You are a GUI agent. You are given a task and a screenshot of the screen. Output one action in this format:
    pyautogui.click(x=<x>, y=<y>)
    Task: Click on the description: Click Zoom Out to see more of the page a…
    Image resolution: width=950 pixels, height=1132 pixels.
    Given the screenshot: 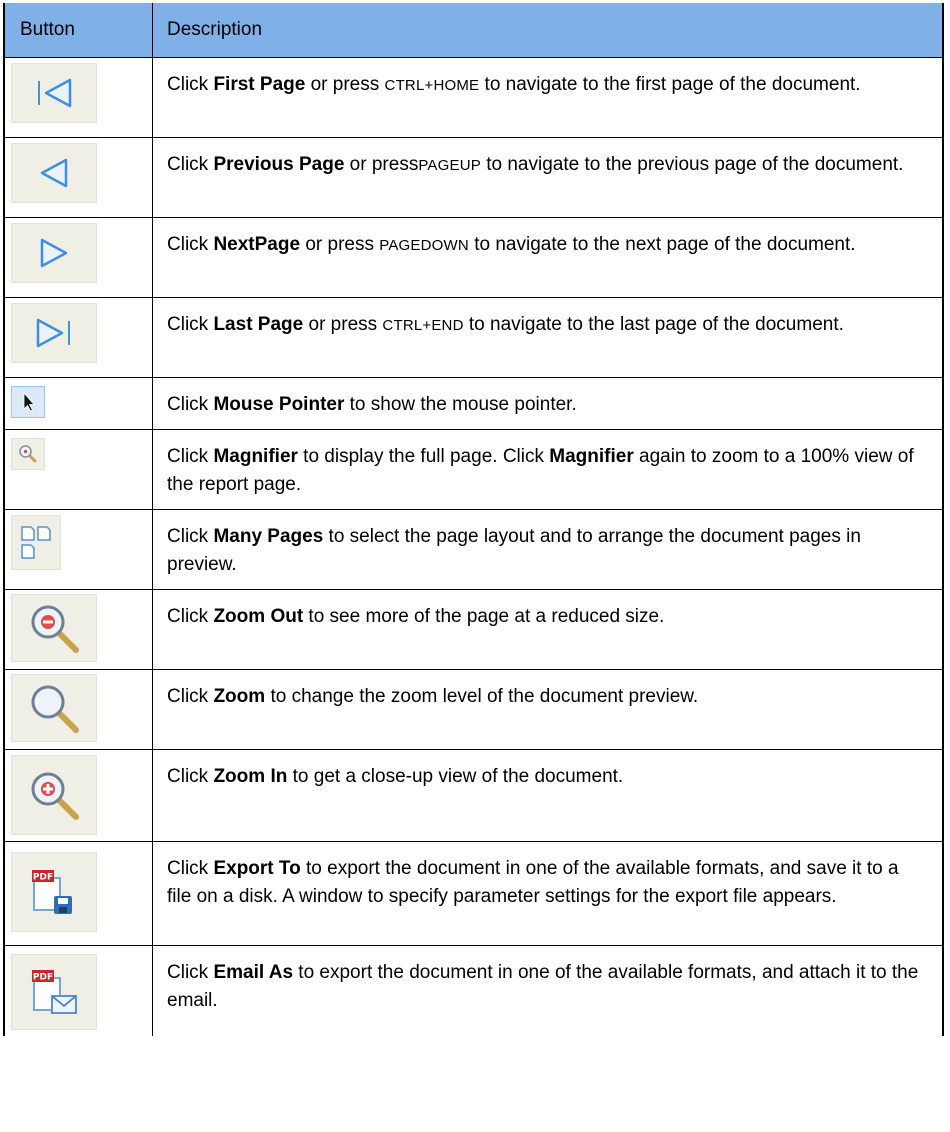 What is the action you would take?
    pyautogui.click(x=416, y=616)
    